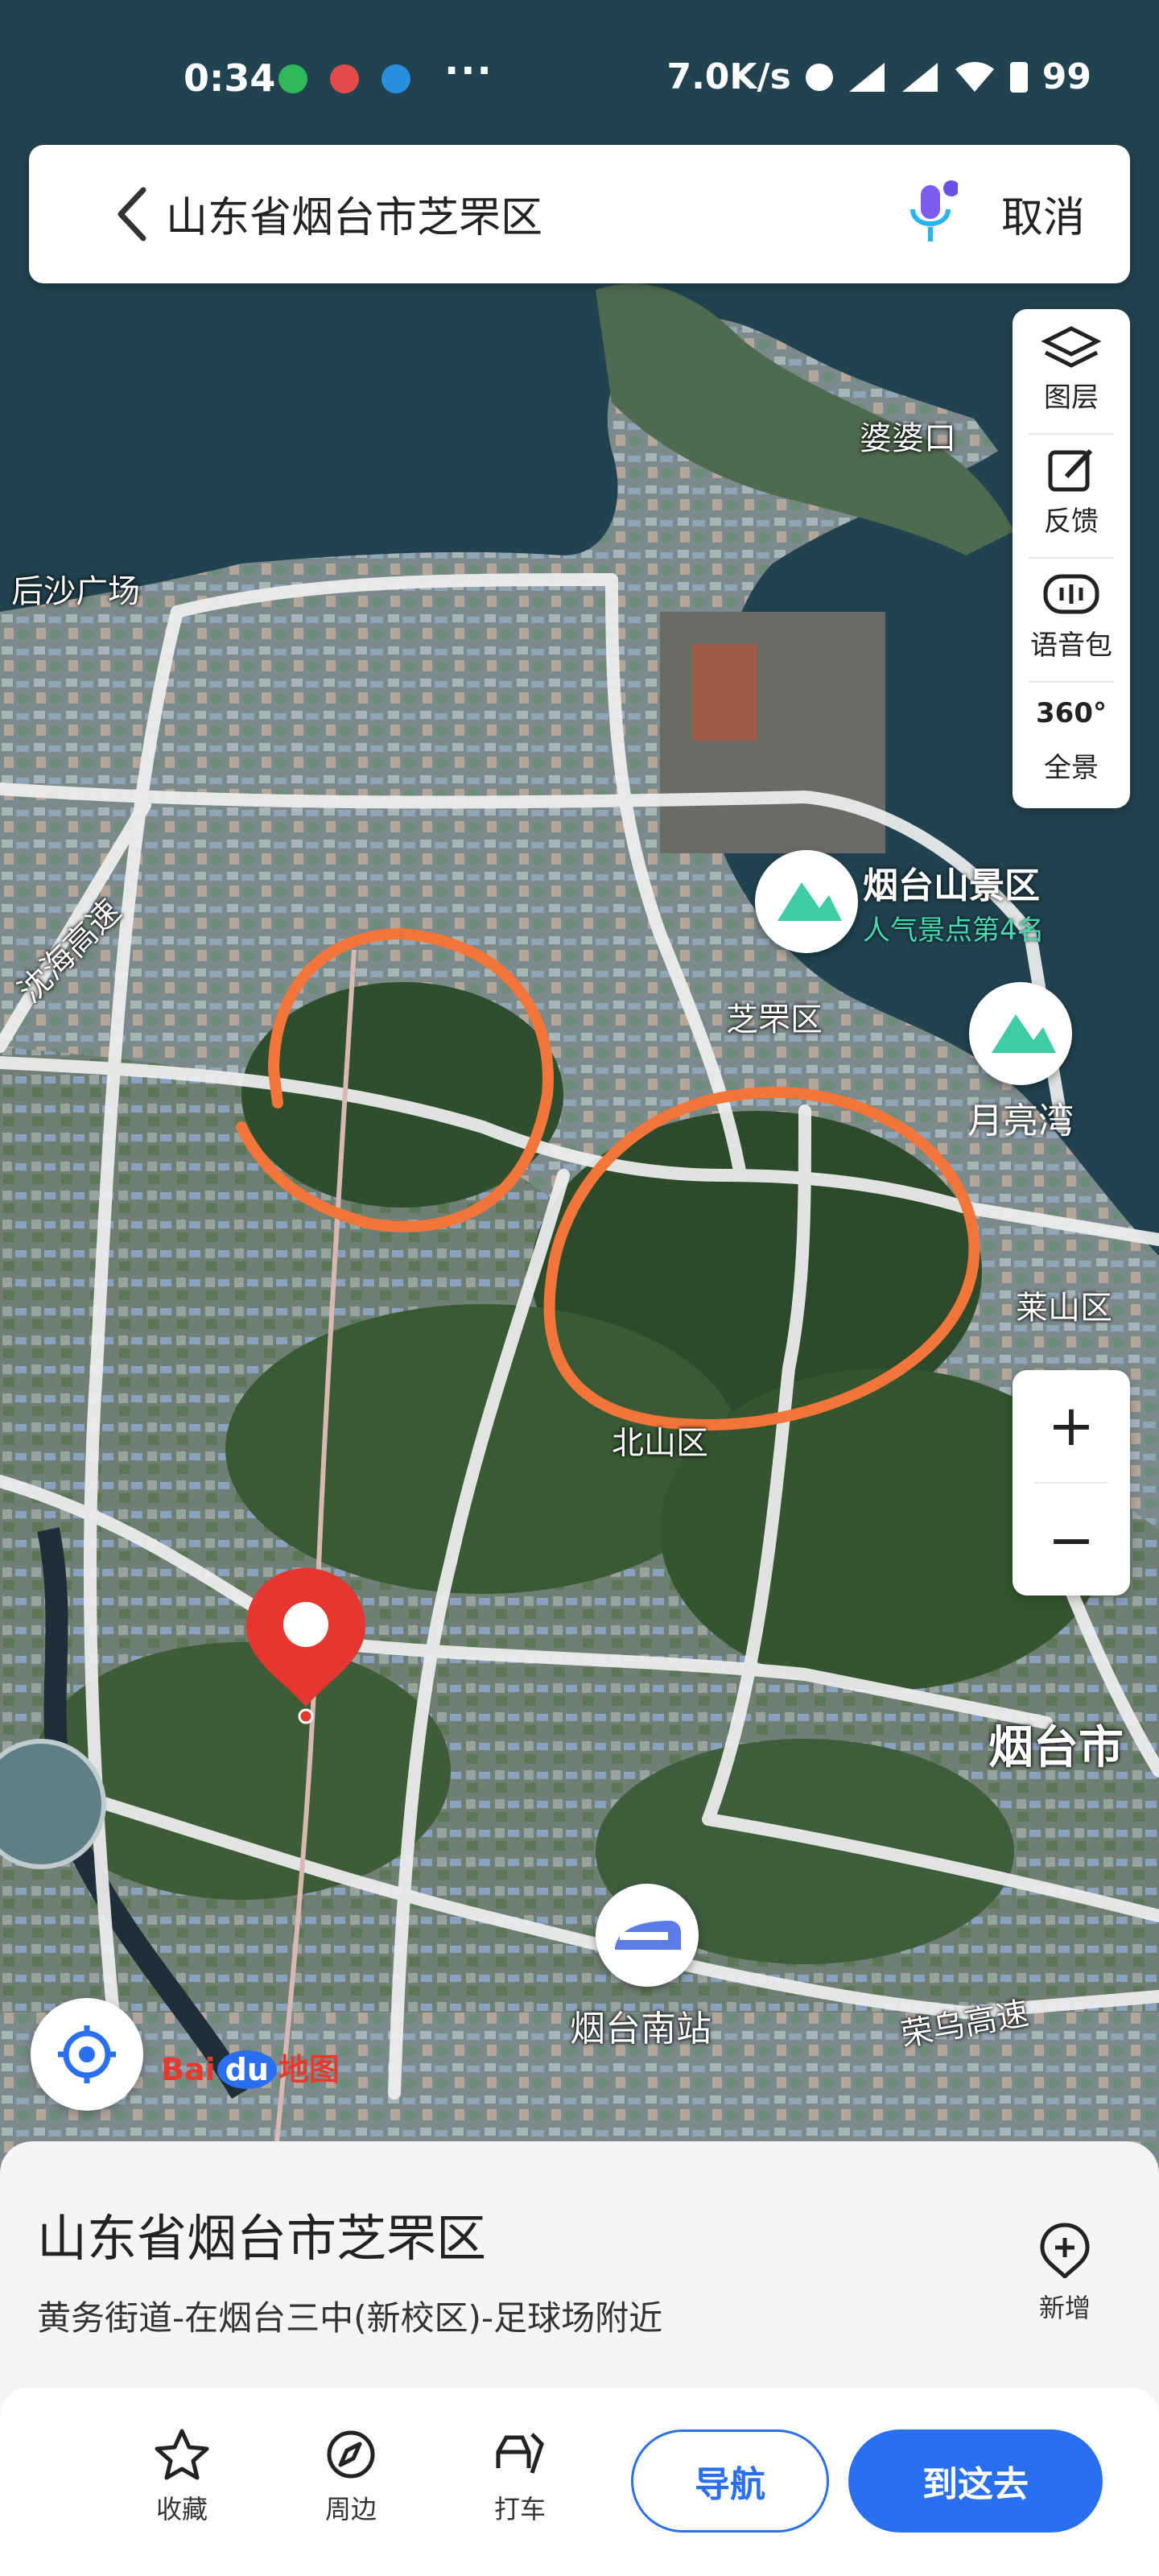 The height and width of the screenshot is (2576, 1159). What do you see at coordinates (230, 78) in the screenshot?
I see `status-time: 0:34` at bounding box center [230, 78].